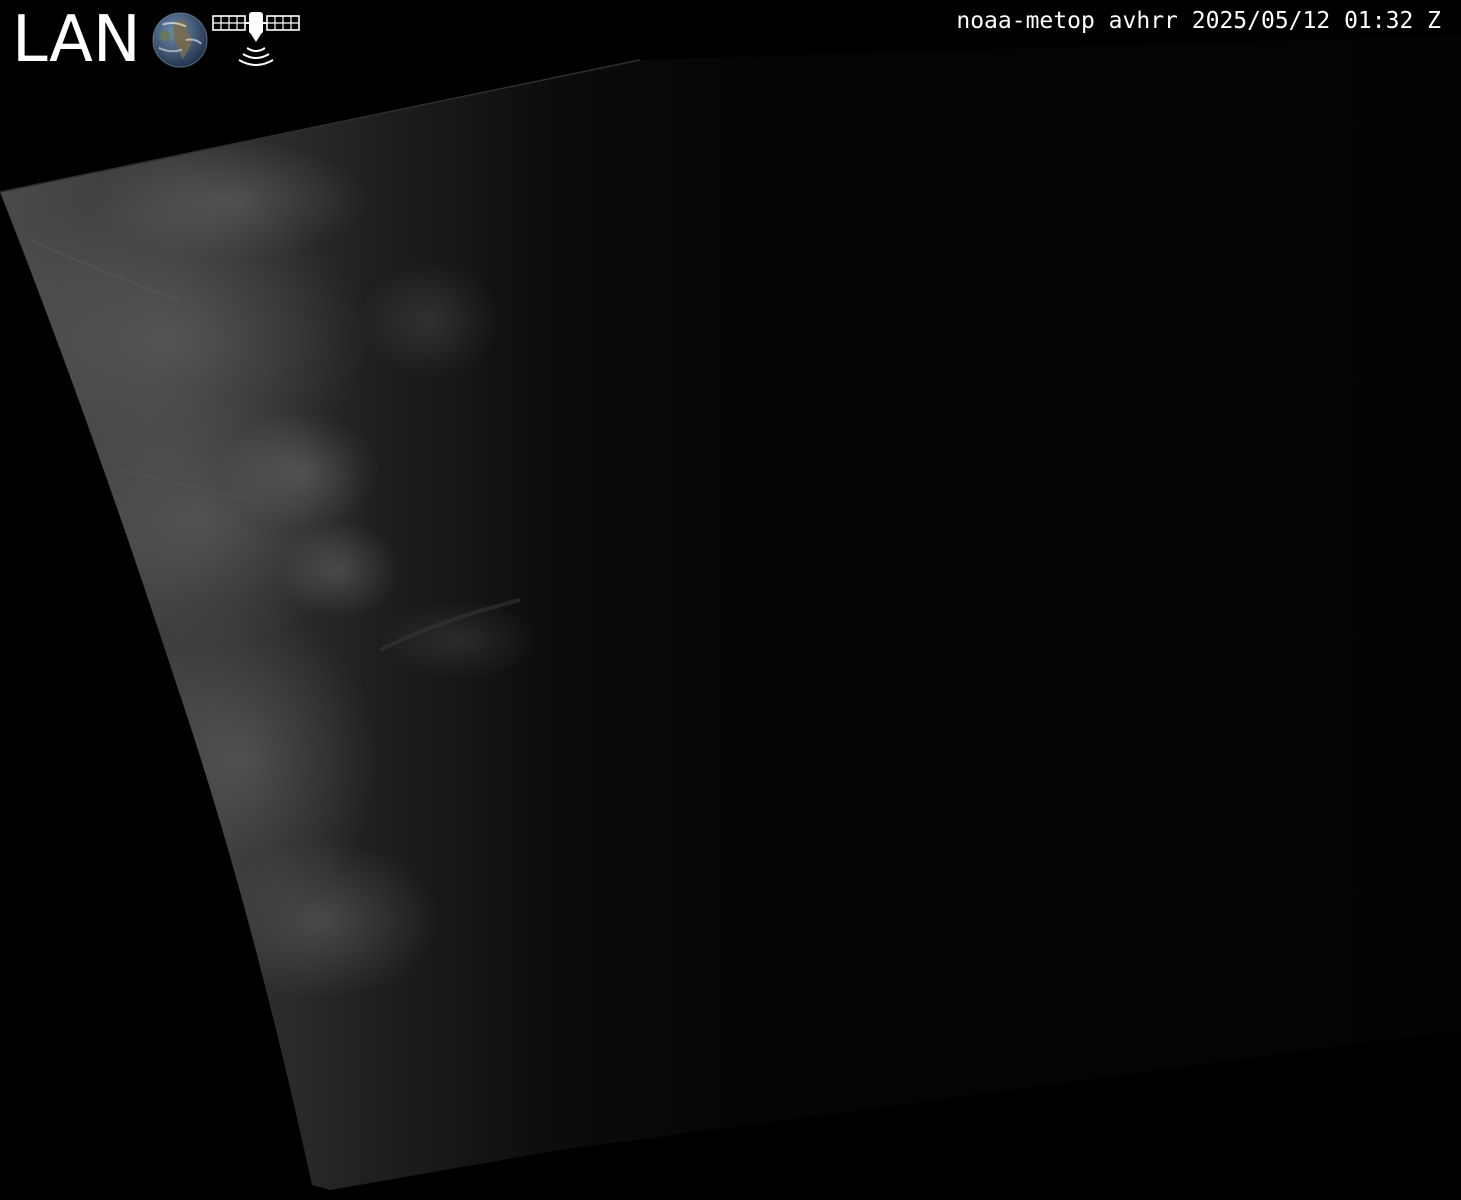 This screenshot has height=1200, width=1461. Describe the element at coordinates (180, 40) in the screenshot. I see `globe-icon` at that location.